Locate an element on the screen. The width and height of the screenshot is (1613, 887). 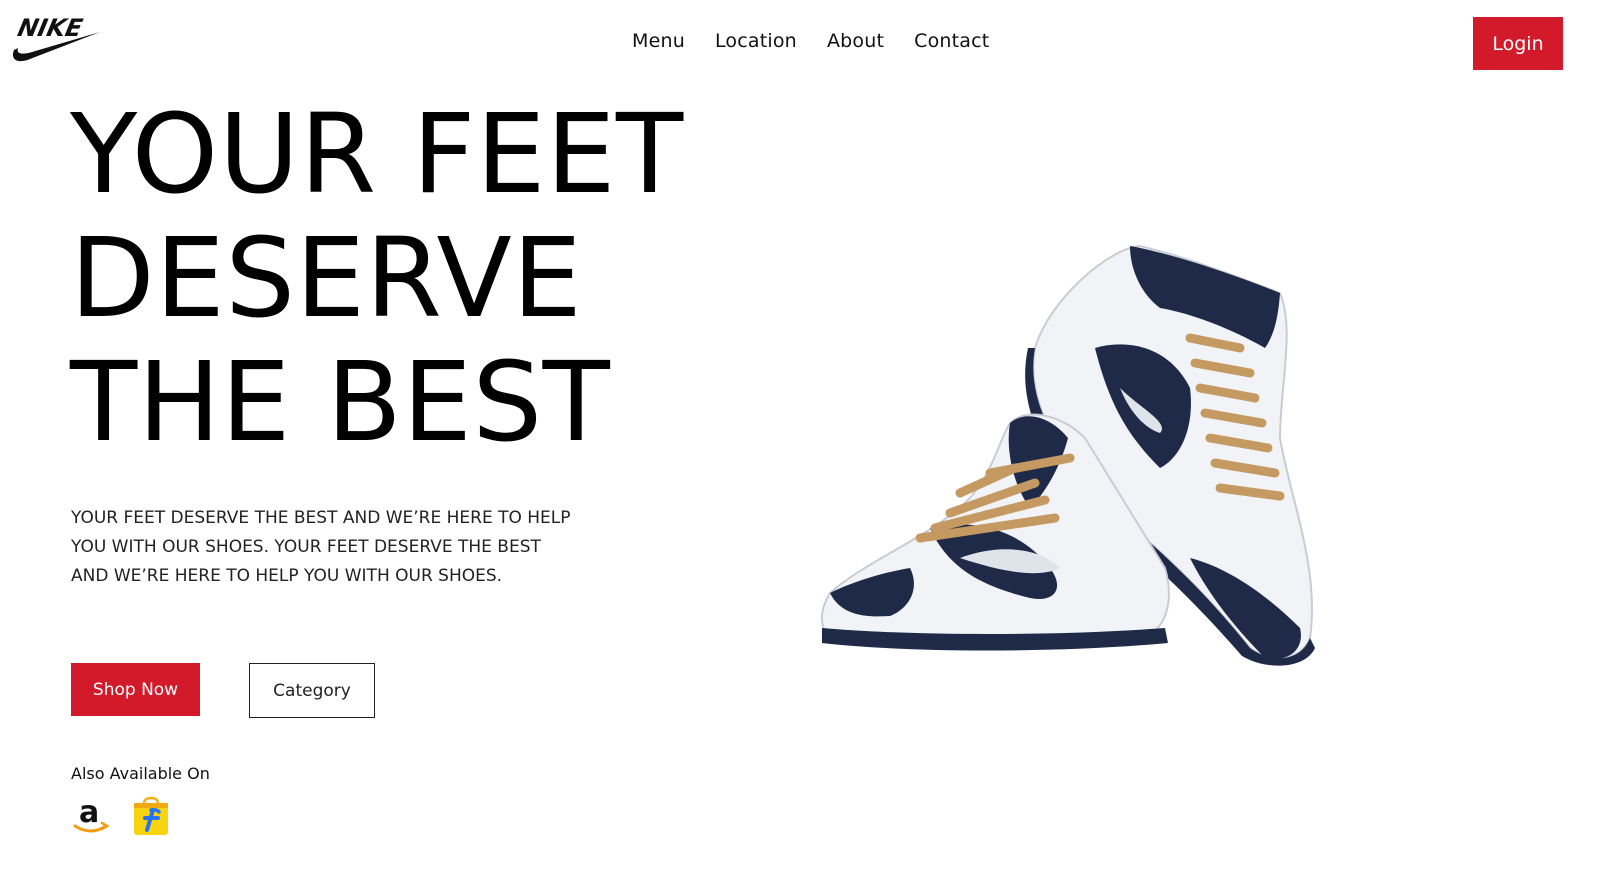
flipkart-icon is located at coordinates (151, 816).